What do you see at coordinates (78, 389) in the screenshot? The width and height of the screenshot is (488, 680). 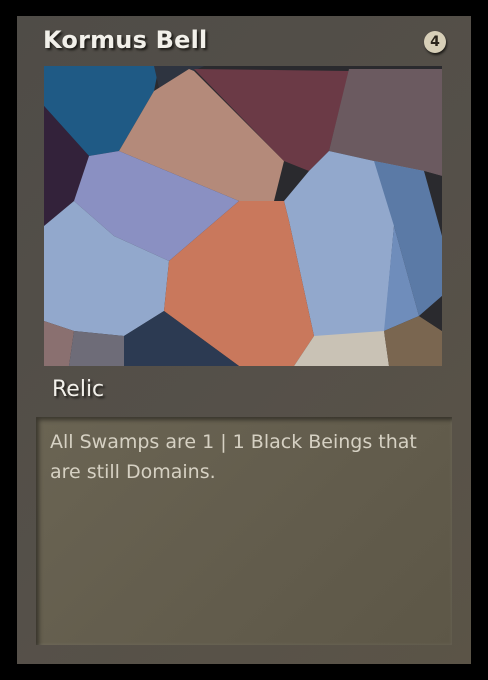 I see `card-type-line: Relic` at bounding box center [78, 389].